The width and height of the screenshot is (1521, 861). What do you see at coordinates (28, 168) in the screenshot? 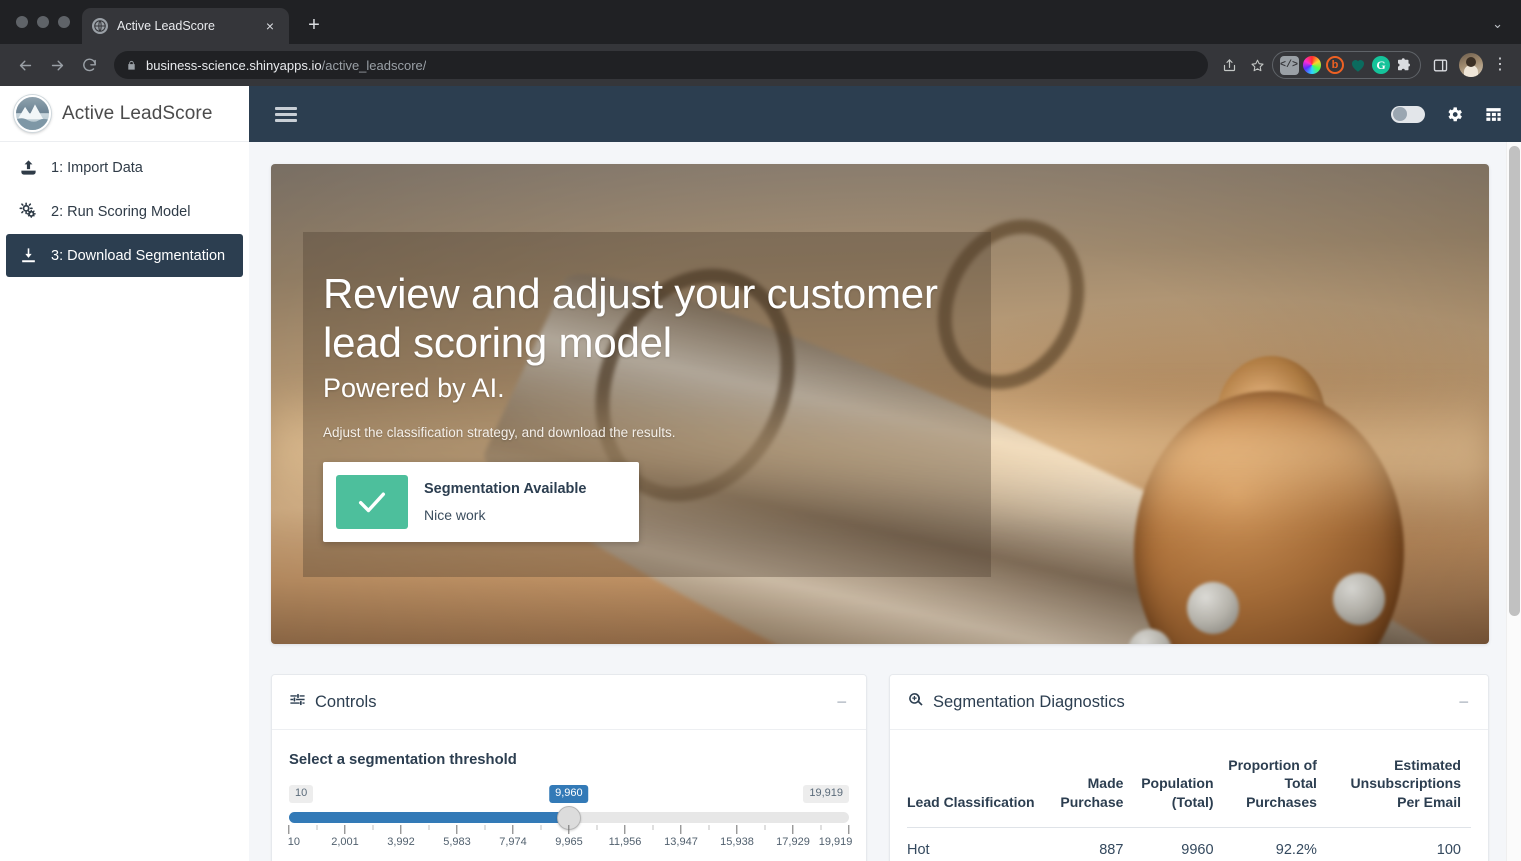
I see `upload-icon` at bounding box center [28, 168].